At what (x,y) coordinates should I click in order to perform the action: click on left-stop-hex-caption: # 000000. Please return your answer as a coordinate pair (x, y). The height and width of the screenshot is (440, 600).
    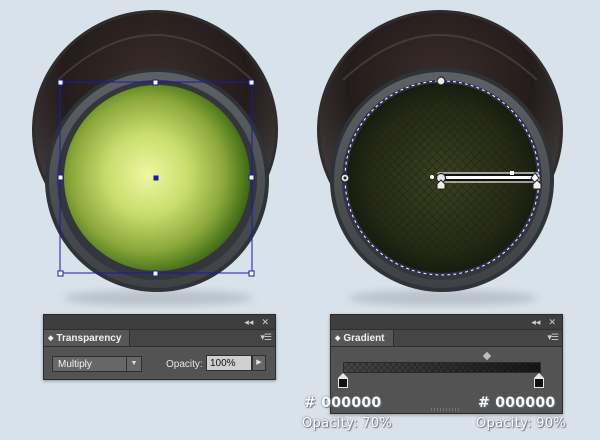
    Looking at the image, I should click on (343, 403).